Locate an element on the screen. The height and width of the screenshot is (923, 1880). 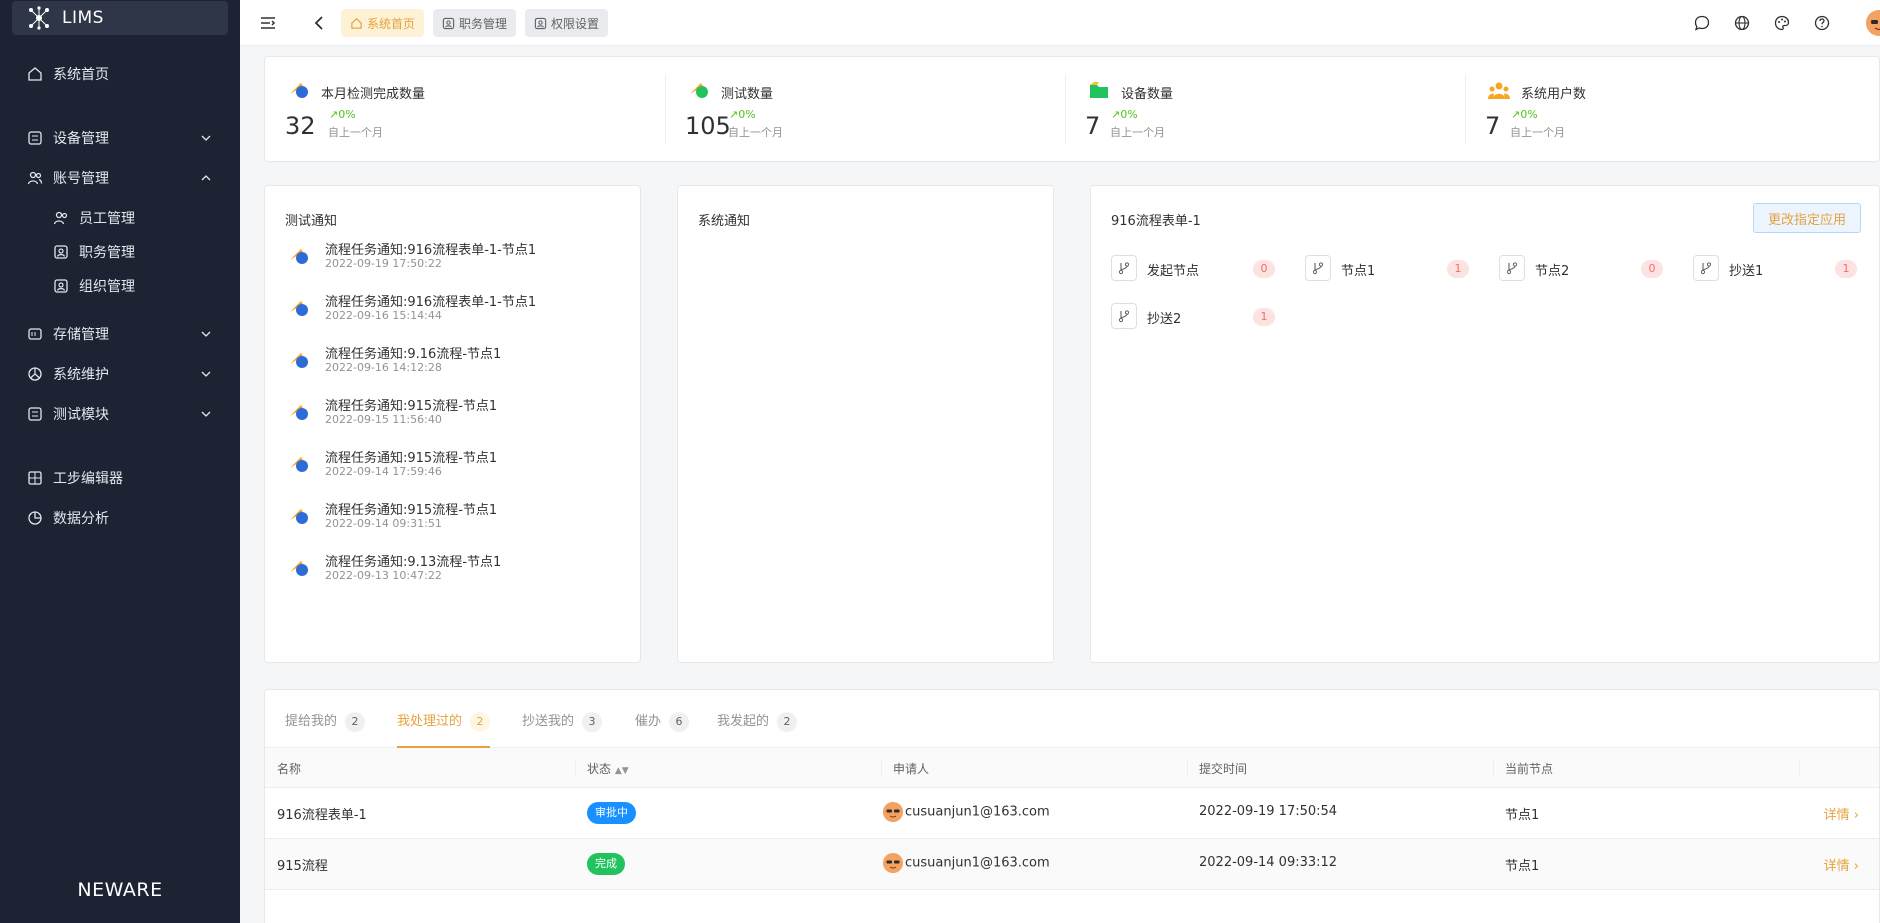
sidebar-item-label: 设备管理 is located at coordinates (81, 139).